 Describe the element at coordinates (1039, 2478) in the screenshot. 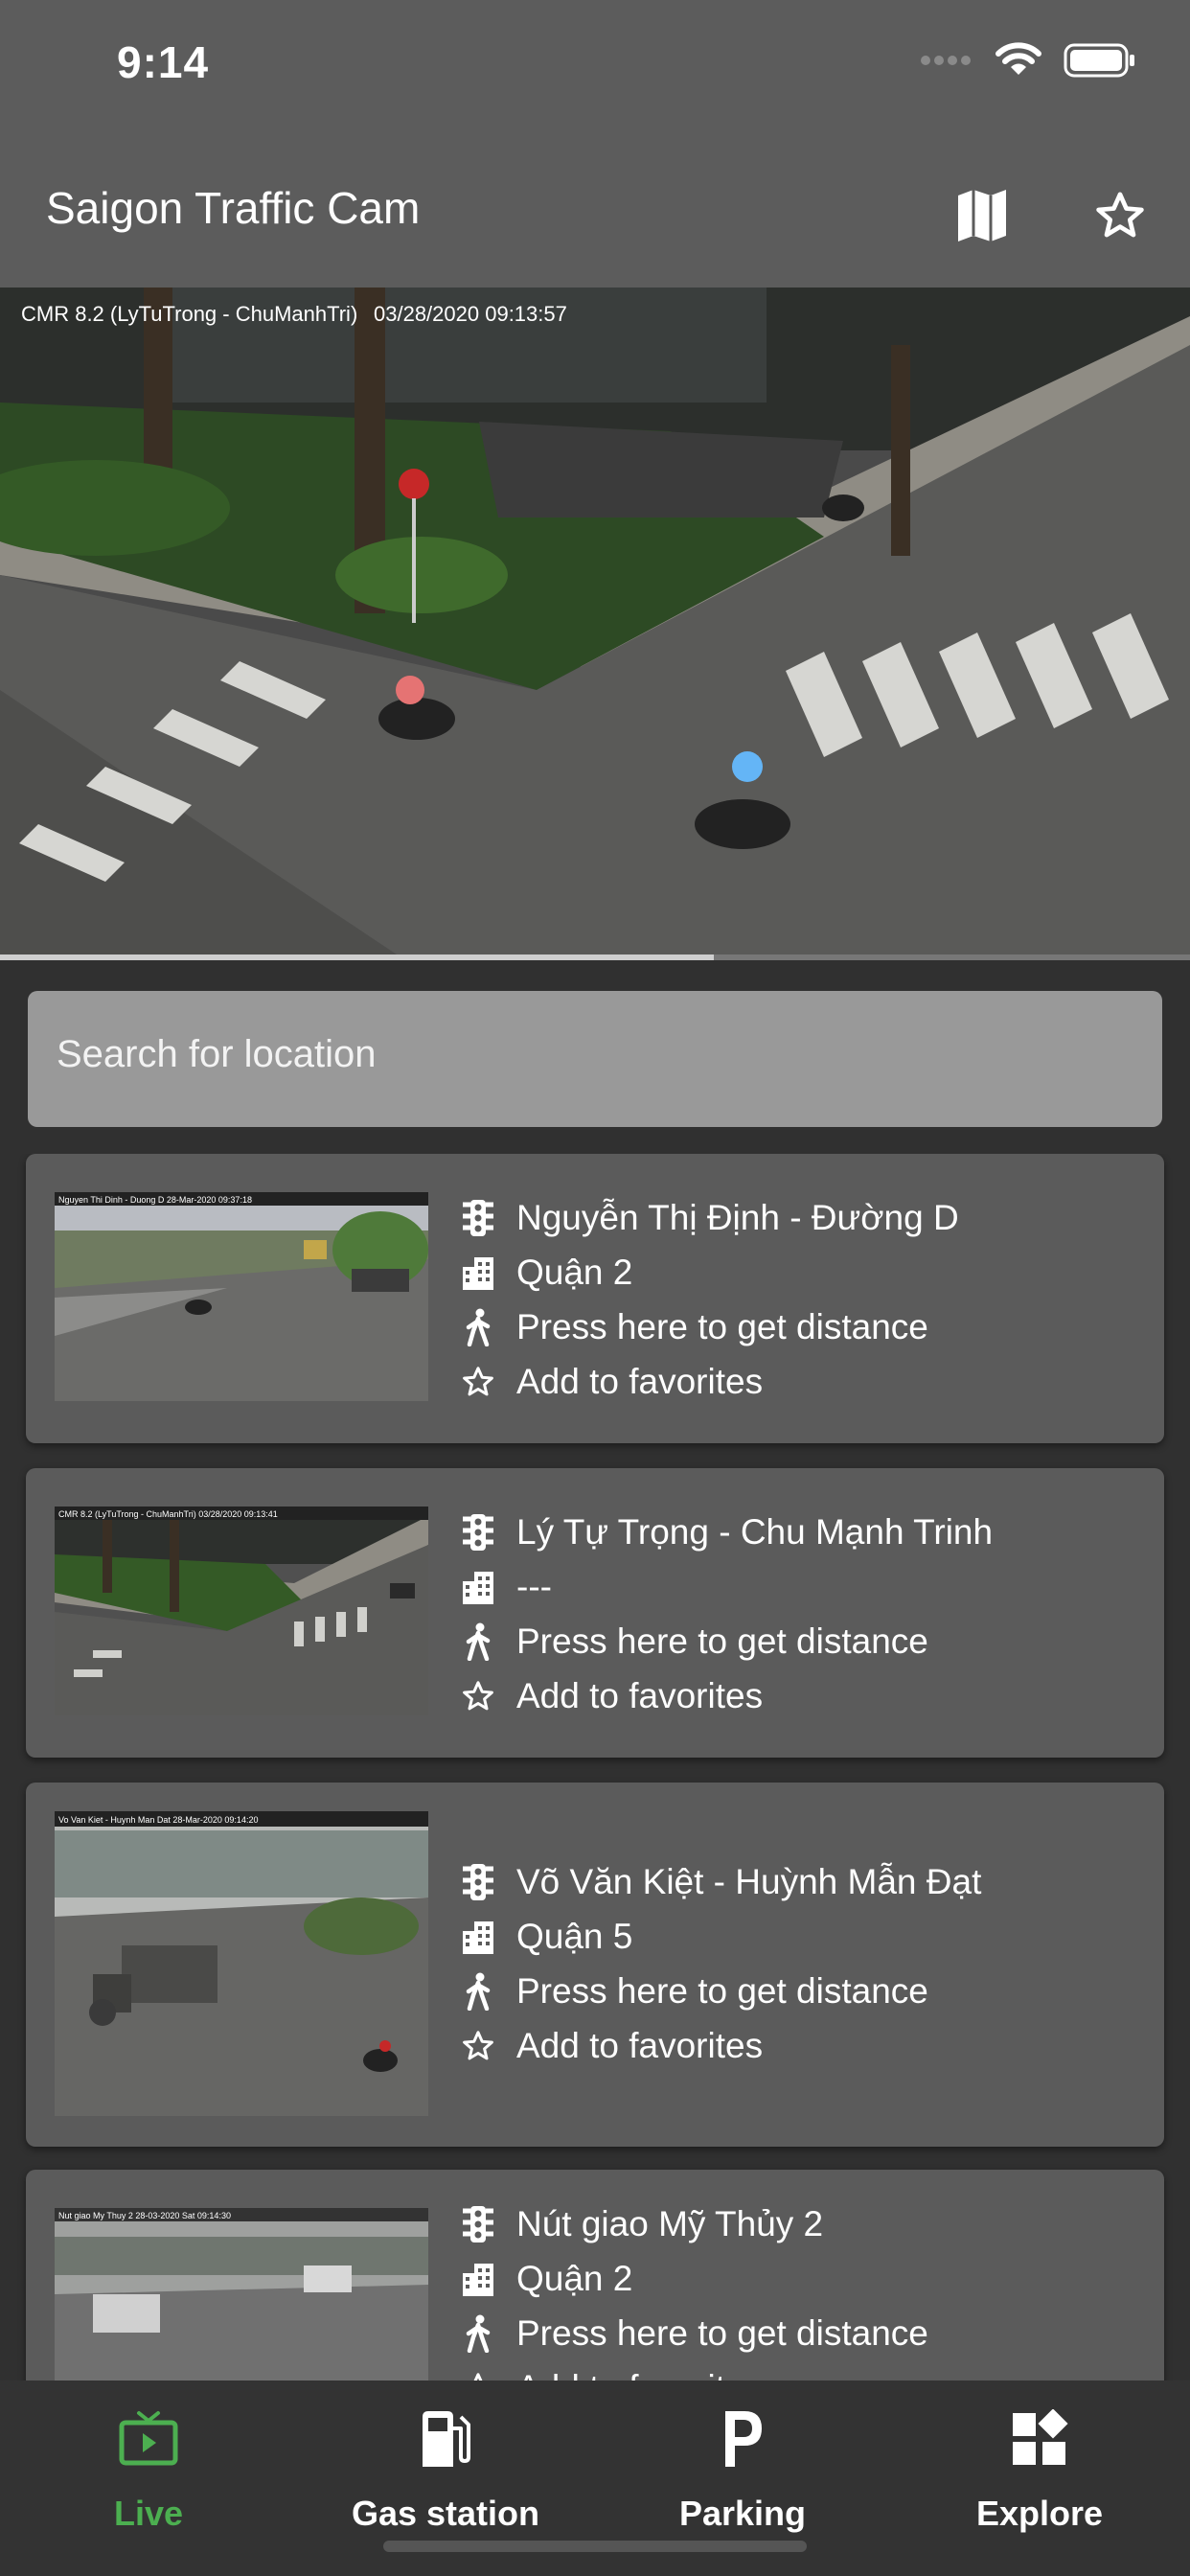

I see `nav-item-explore: Explore` at that location.